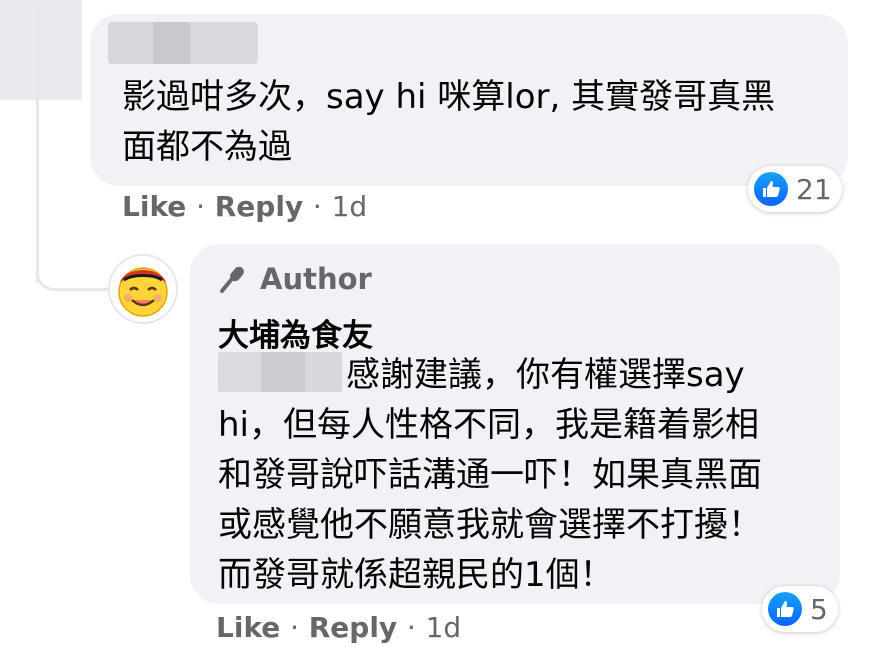 The height and width of the screenshot is (647, 874). I want to click on comment-actions: Like · Reply · 1d, so click(244, 206).